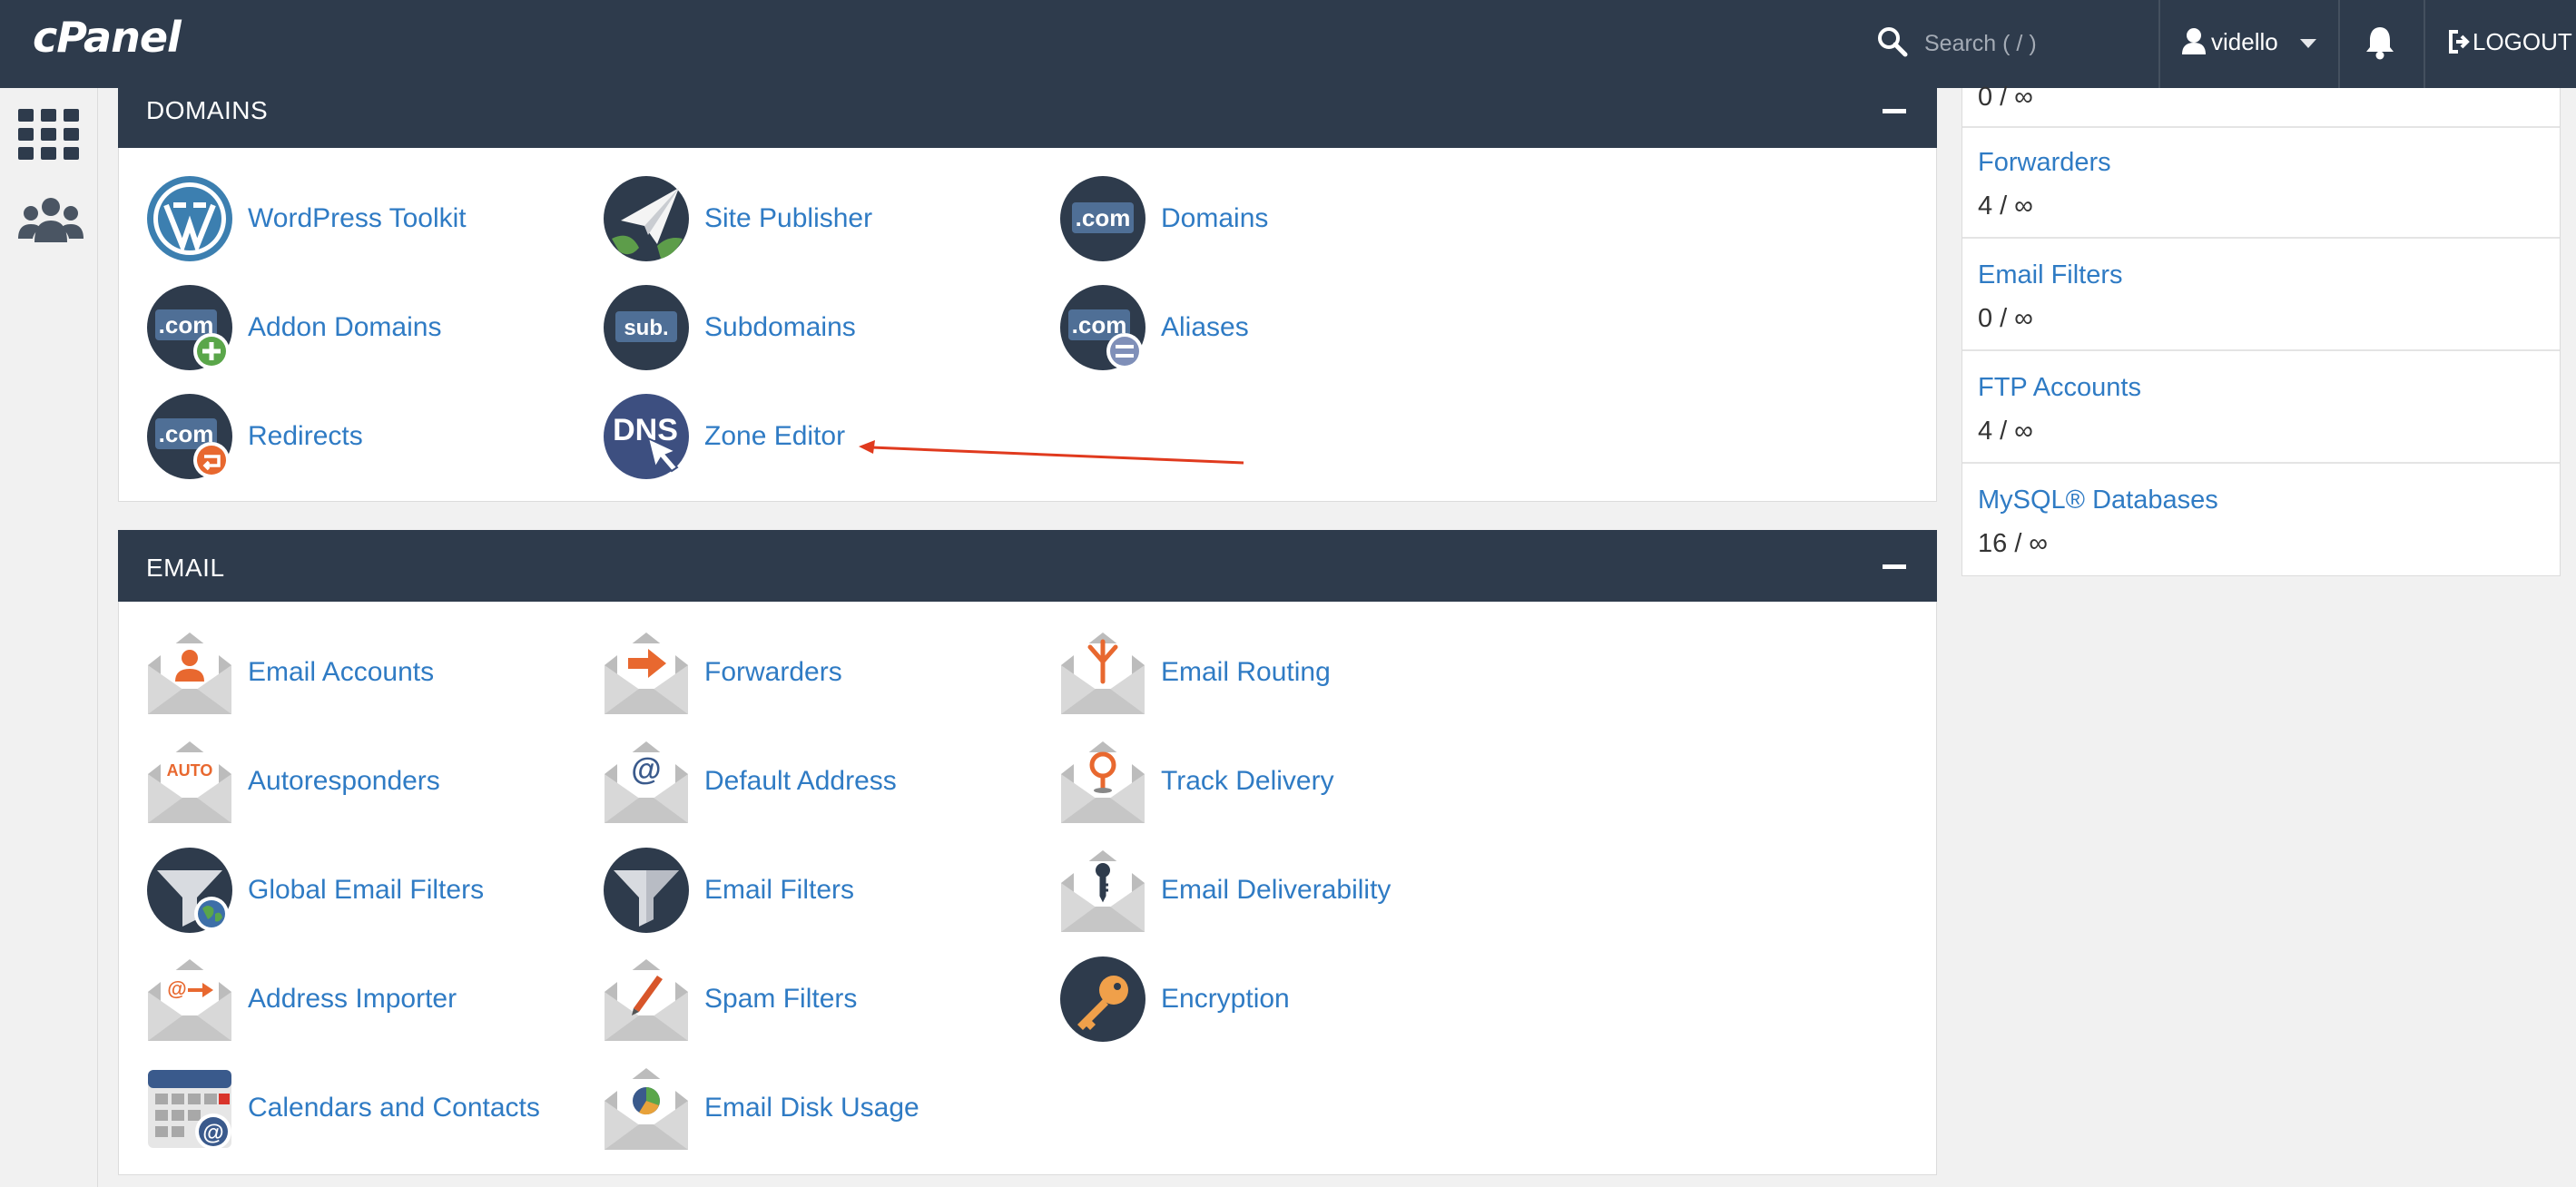 The image size is (2576, 1187). Describe the element at coordinates (2308, 43) in the screenshot. I see `chevron-down-icon` at that location.